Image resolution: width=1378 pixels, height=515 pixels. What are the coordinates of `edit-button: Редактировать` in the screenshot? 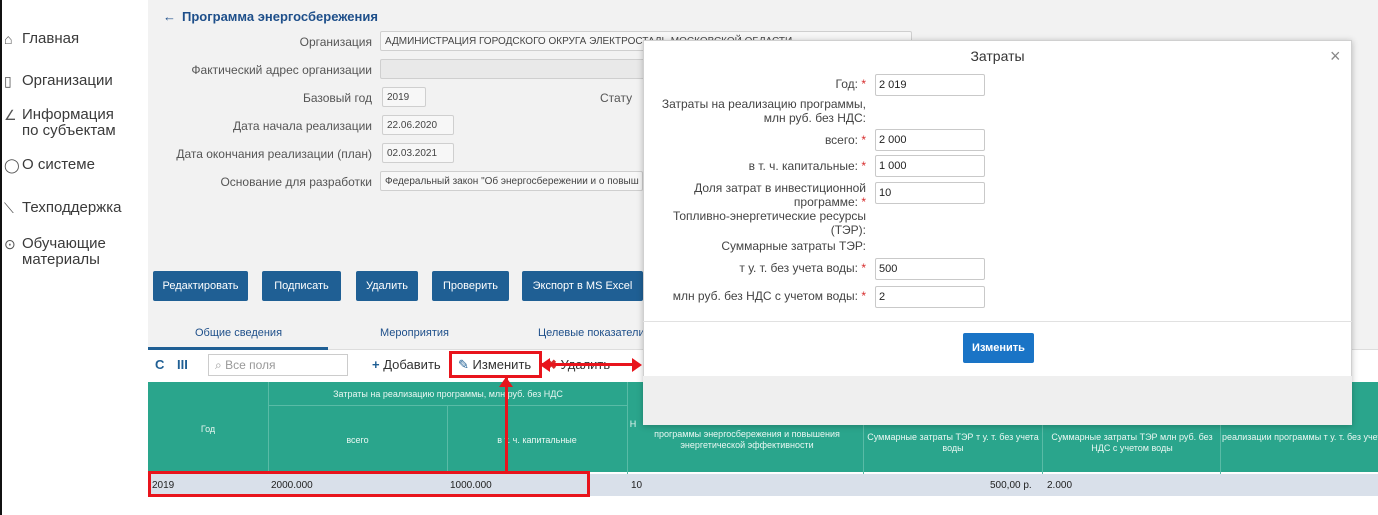 It's located at (200, 286).